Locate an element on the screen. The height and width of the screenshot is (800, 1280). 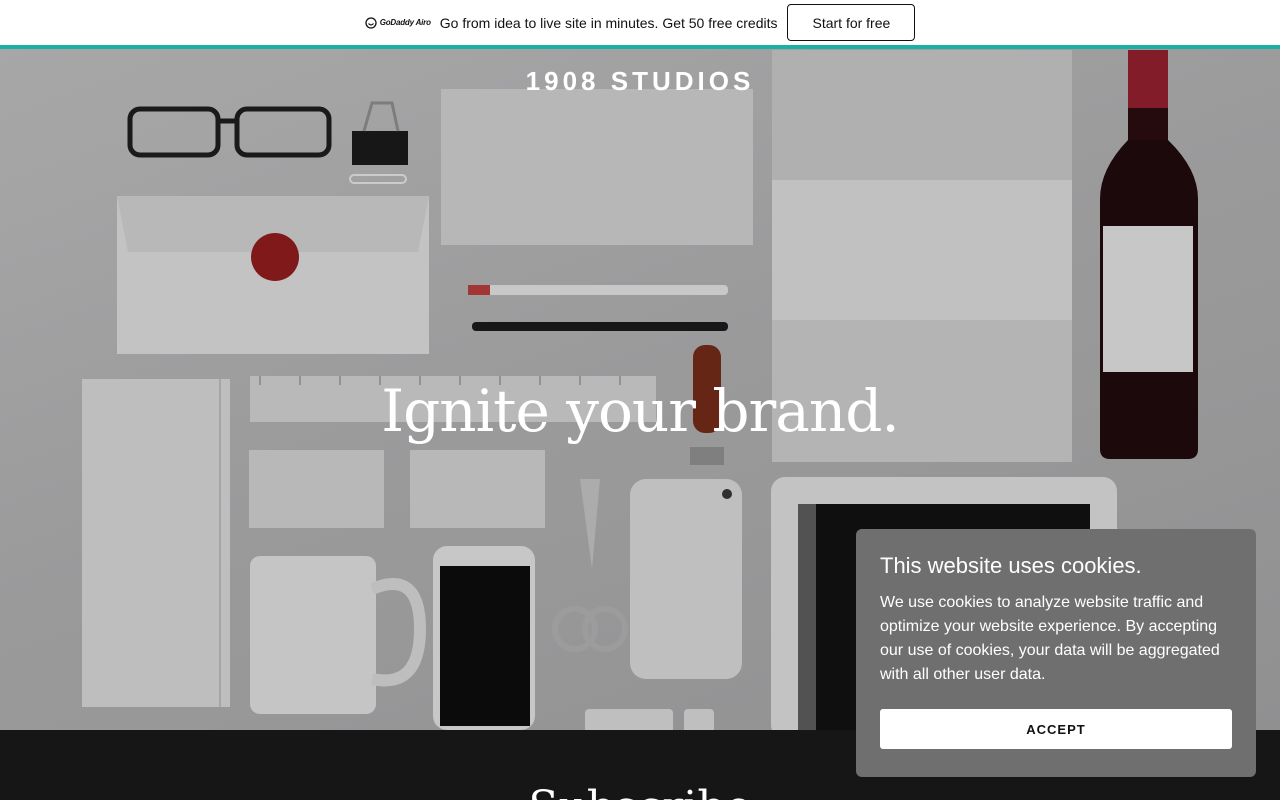
godaddy-airo-logo: GoDaddy Airo is located at coordinates (398, 22).